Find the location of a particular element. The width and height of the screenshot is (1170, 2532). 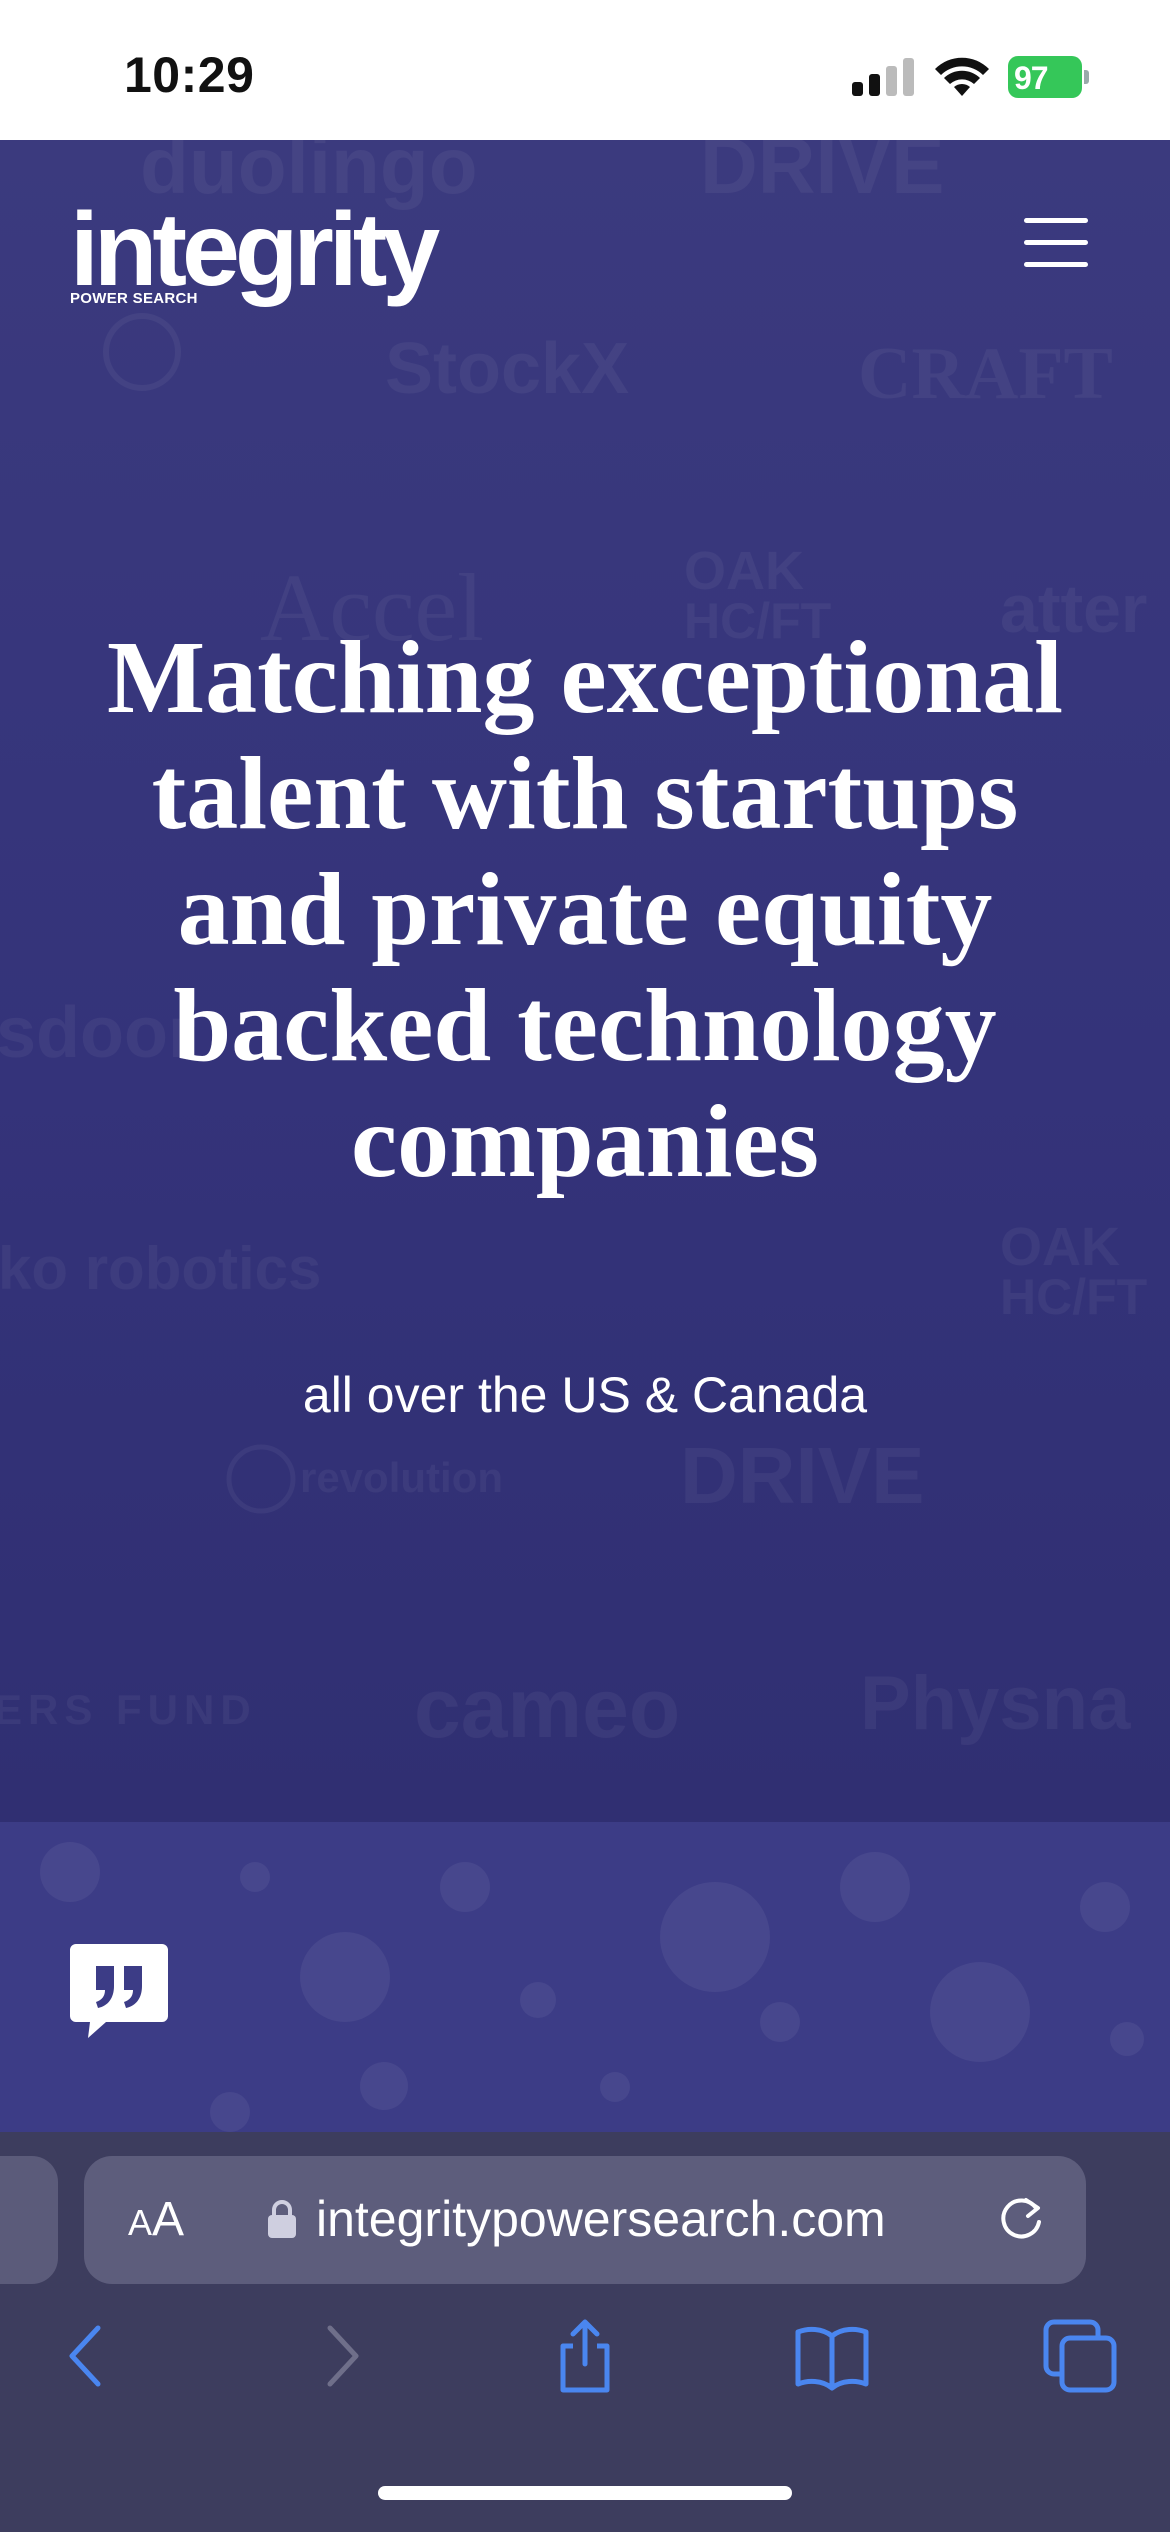

bg-logo-revolution: revolution is located at coordinates (402, 1477).